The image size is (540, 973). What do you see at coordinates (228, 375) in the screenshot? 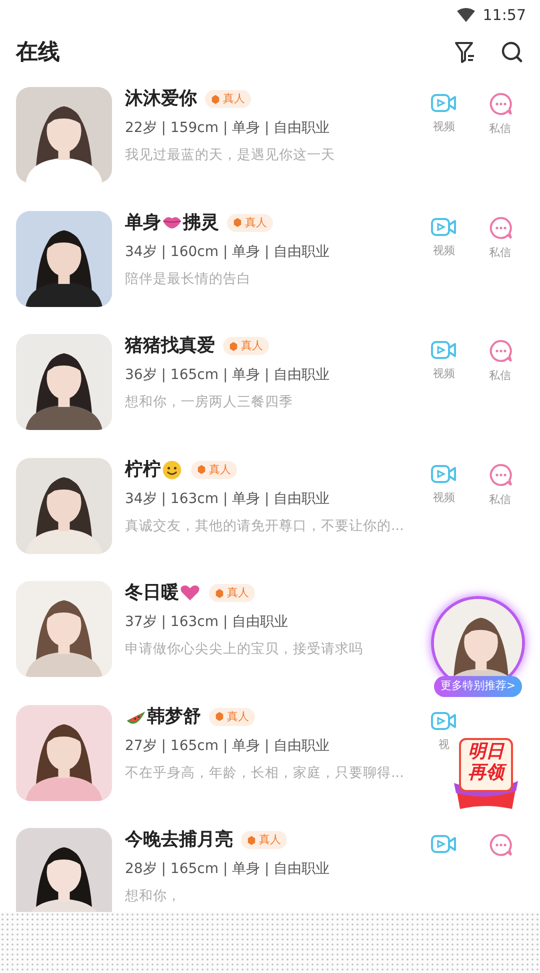
I see `user-details: 36岁 | 165cm | 单身 | 自由职业` at bounding box center [228, 375].